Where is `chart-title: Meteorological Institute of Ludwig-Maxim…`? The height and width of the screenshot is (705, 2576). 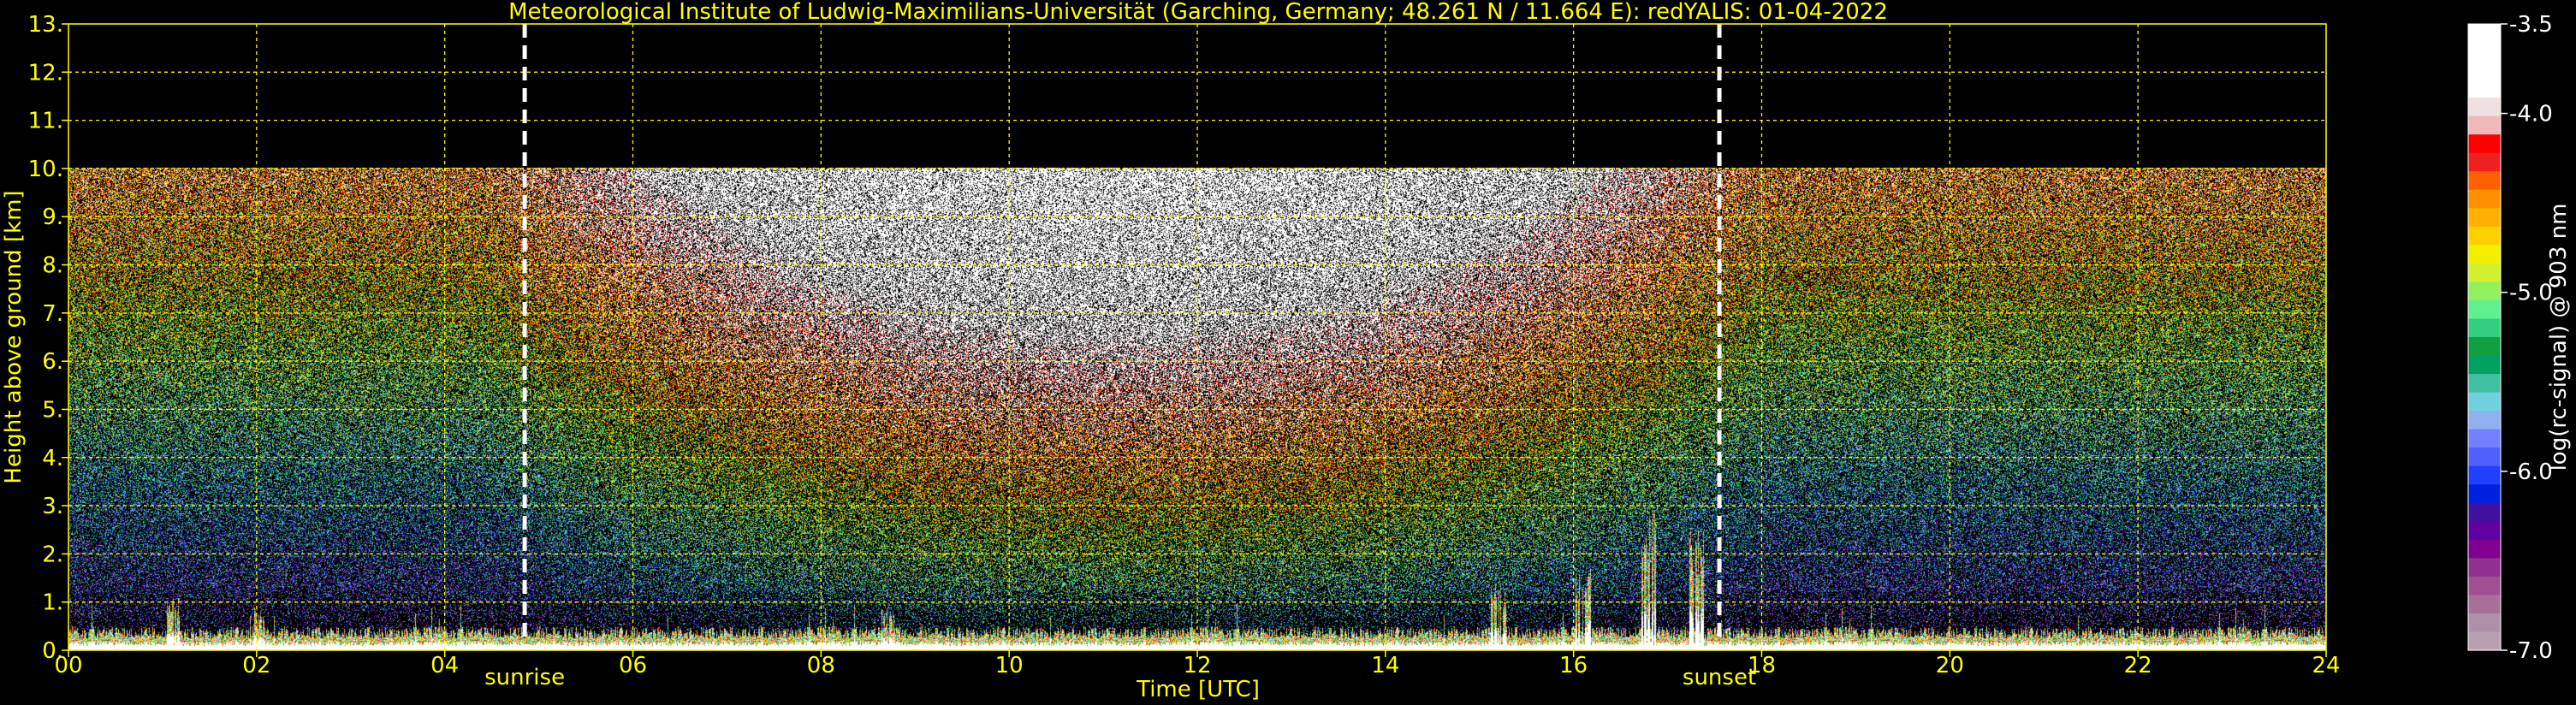 chart-title: Meteorological Institute of Ludwig-Maxim… is located at coordinates (1198, 12).